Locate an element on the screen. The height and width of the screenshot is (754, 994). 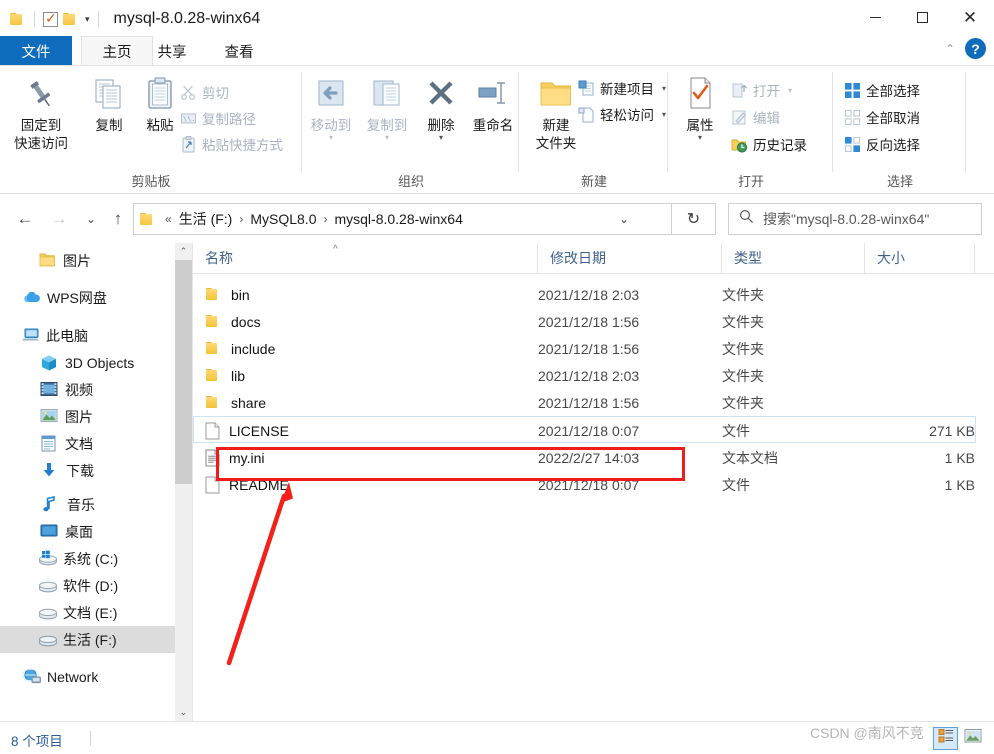
delete-button: 删除 ▾ is located at coordinates (441, 107).